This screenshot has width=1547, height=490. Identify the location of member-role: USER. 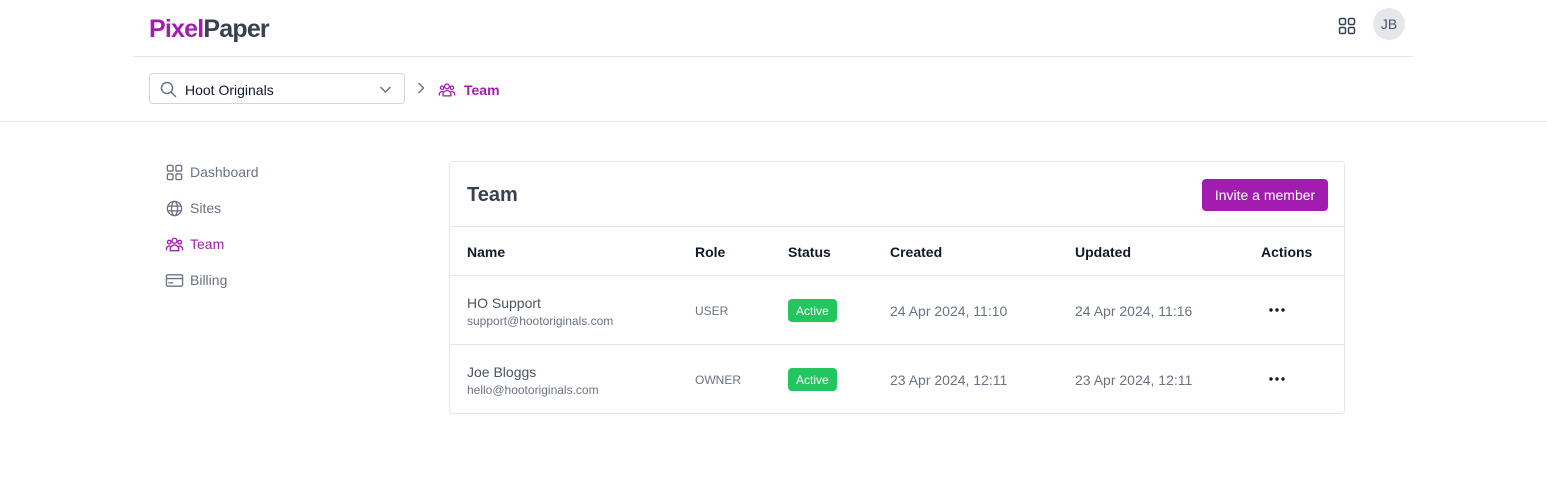
(712, 311).